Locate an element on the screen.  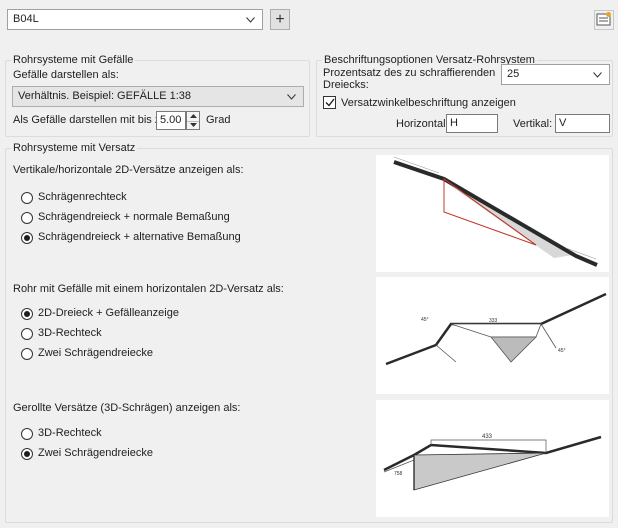
preview-rolled-offset-drawing: 433 758 is located at coordinates (492, 462).